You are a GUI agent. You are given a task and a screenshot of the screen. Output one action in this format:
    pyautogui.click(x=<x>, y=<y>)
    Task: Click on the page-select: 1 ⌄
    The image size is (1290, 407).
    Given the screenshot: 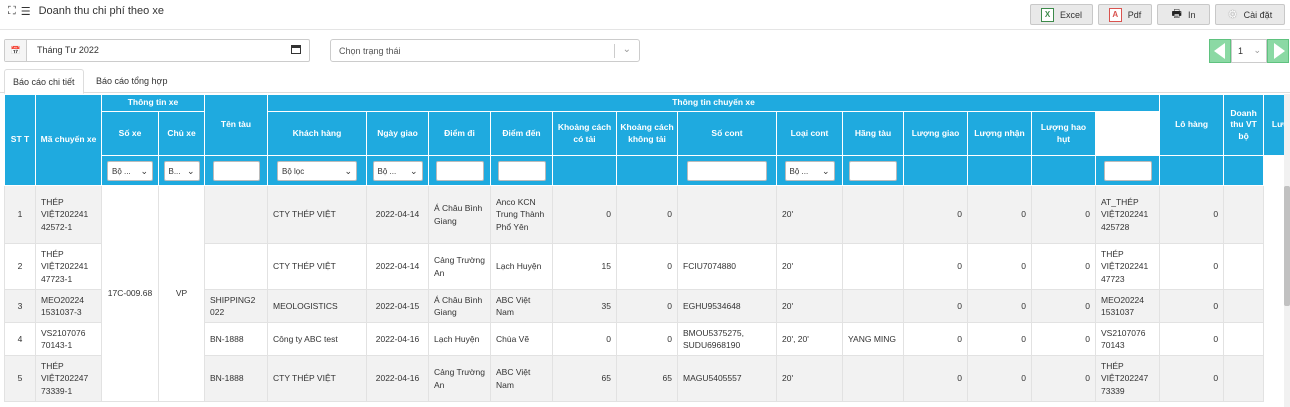 What is the action you would take?
    pyautogui.click(x=1249, y=51)
    